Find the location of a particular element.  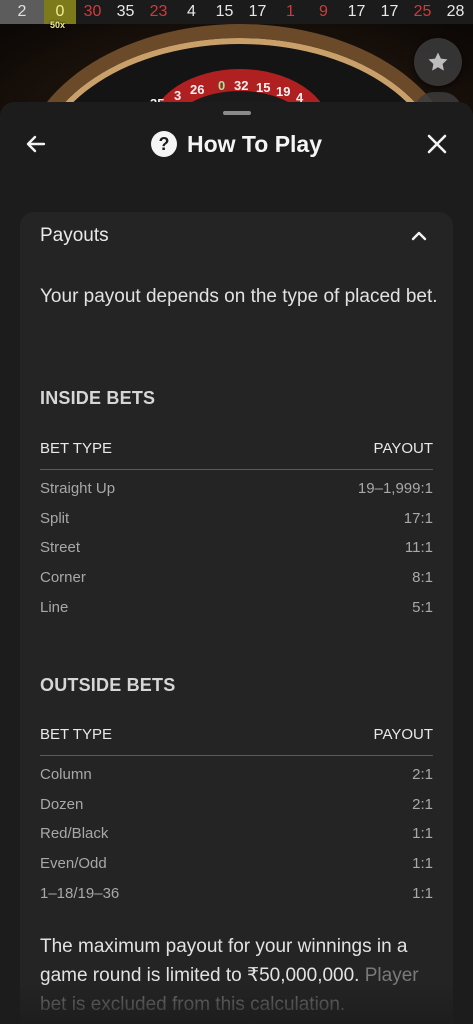

table-row: Even/Odd 1:1 is located at coordinates (236, 864).